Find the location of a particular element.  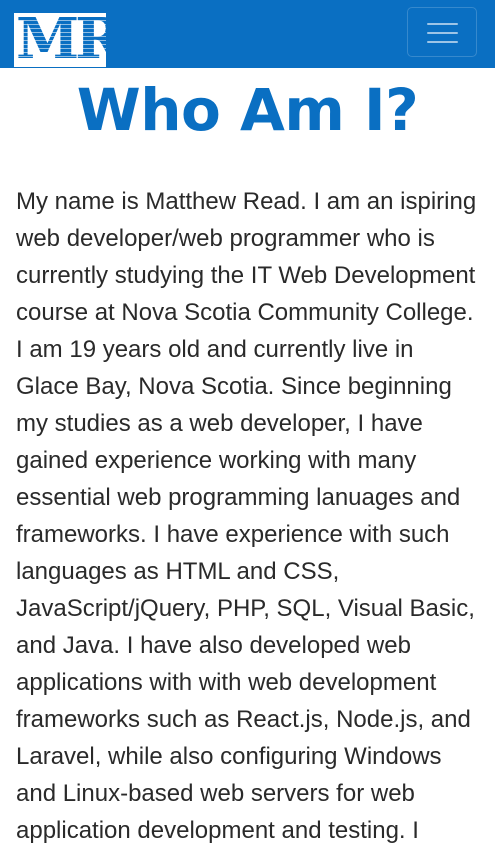

hamburger-bar-middle is located at coordinates (442, 33).